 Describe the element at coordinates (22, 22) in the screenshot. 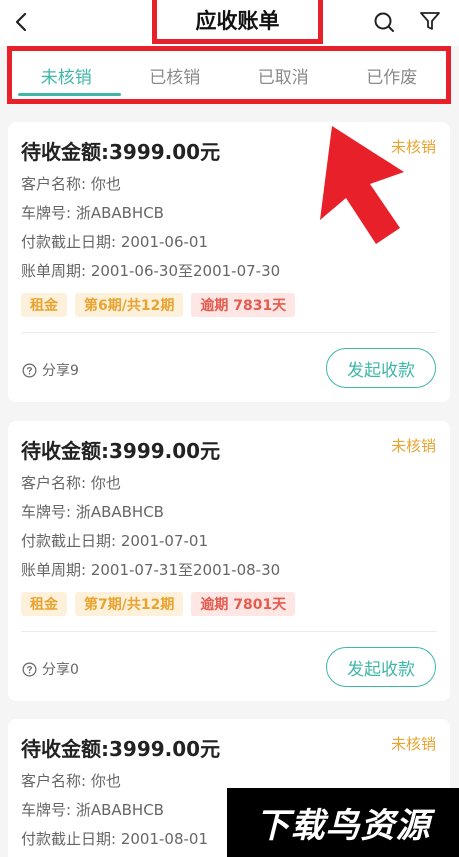

I see `chevron-left-icon` at that location.